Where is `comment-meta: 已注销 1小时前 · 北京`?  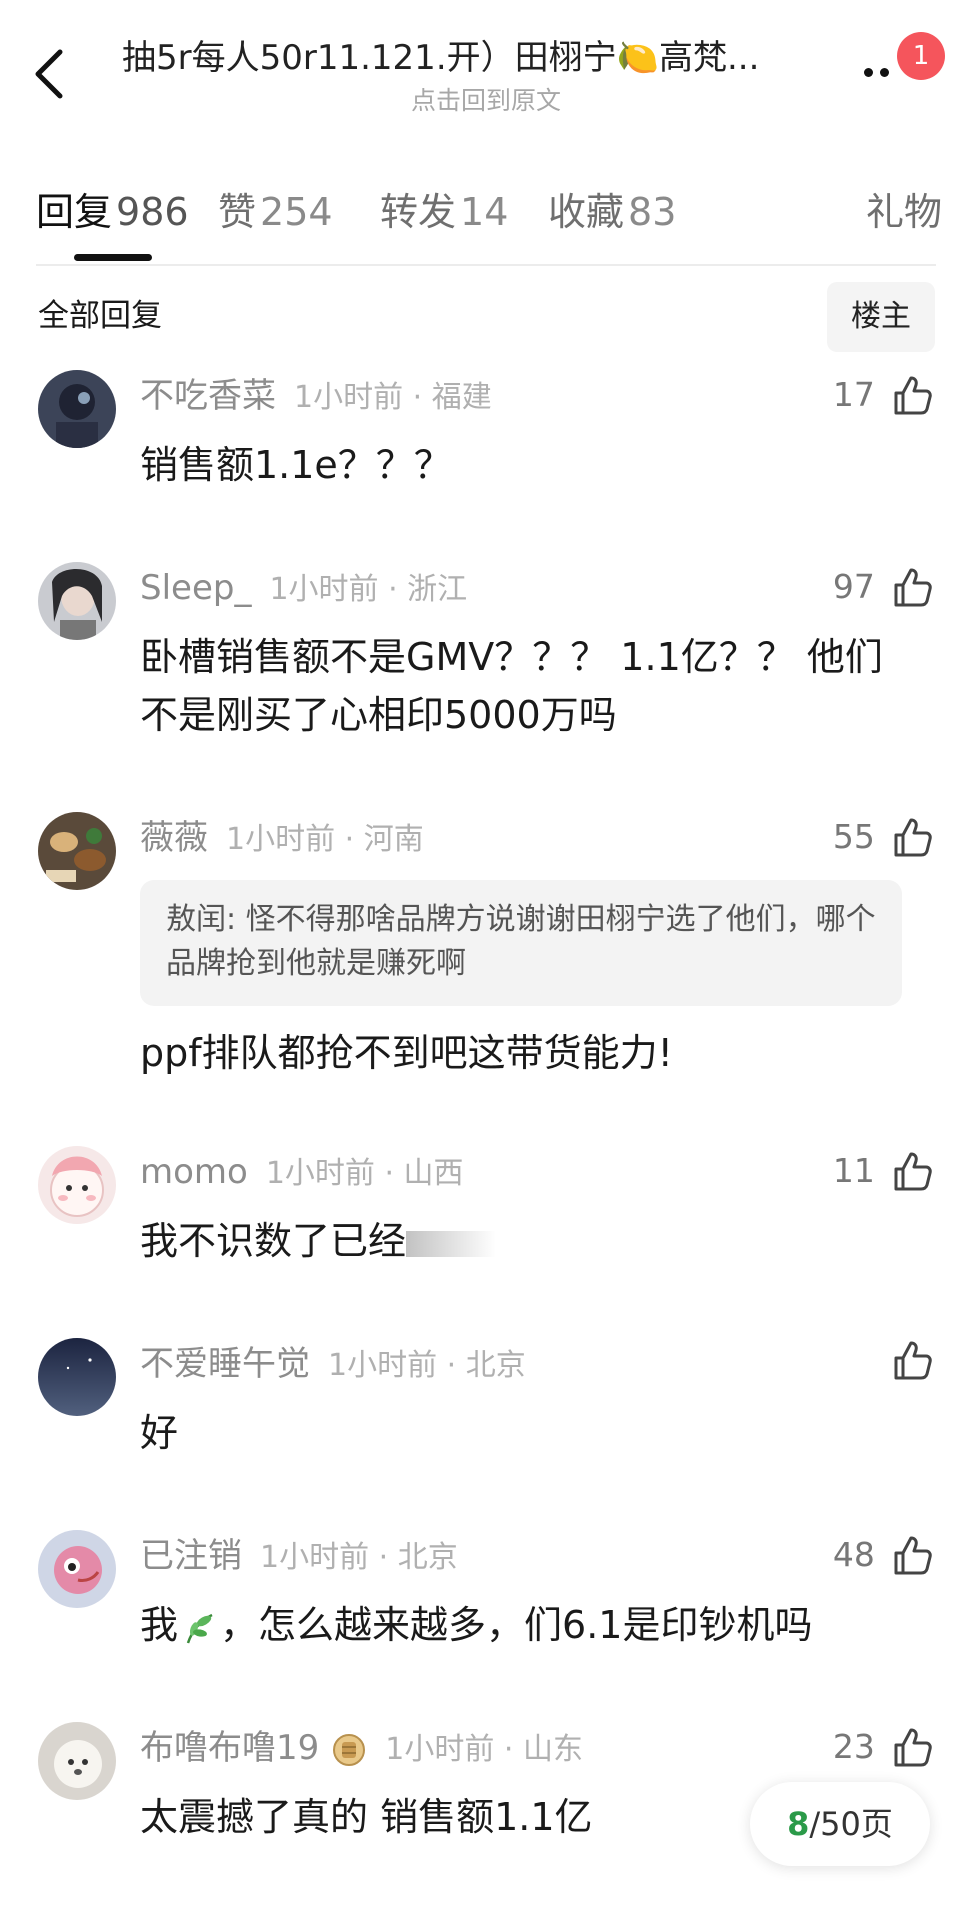
comment-meta: 已注销 1小时前 · 北京 is located at coordinates (299, 1556).